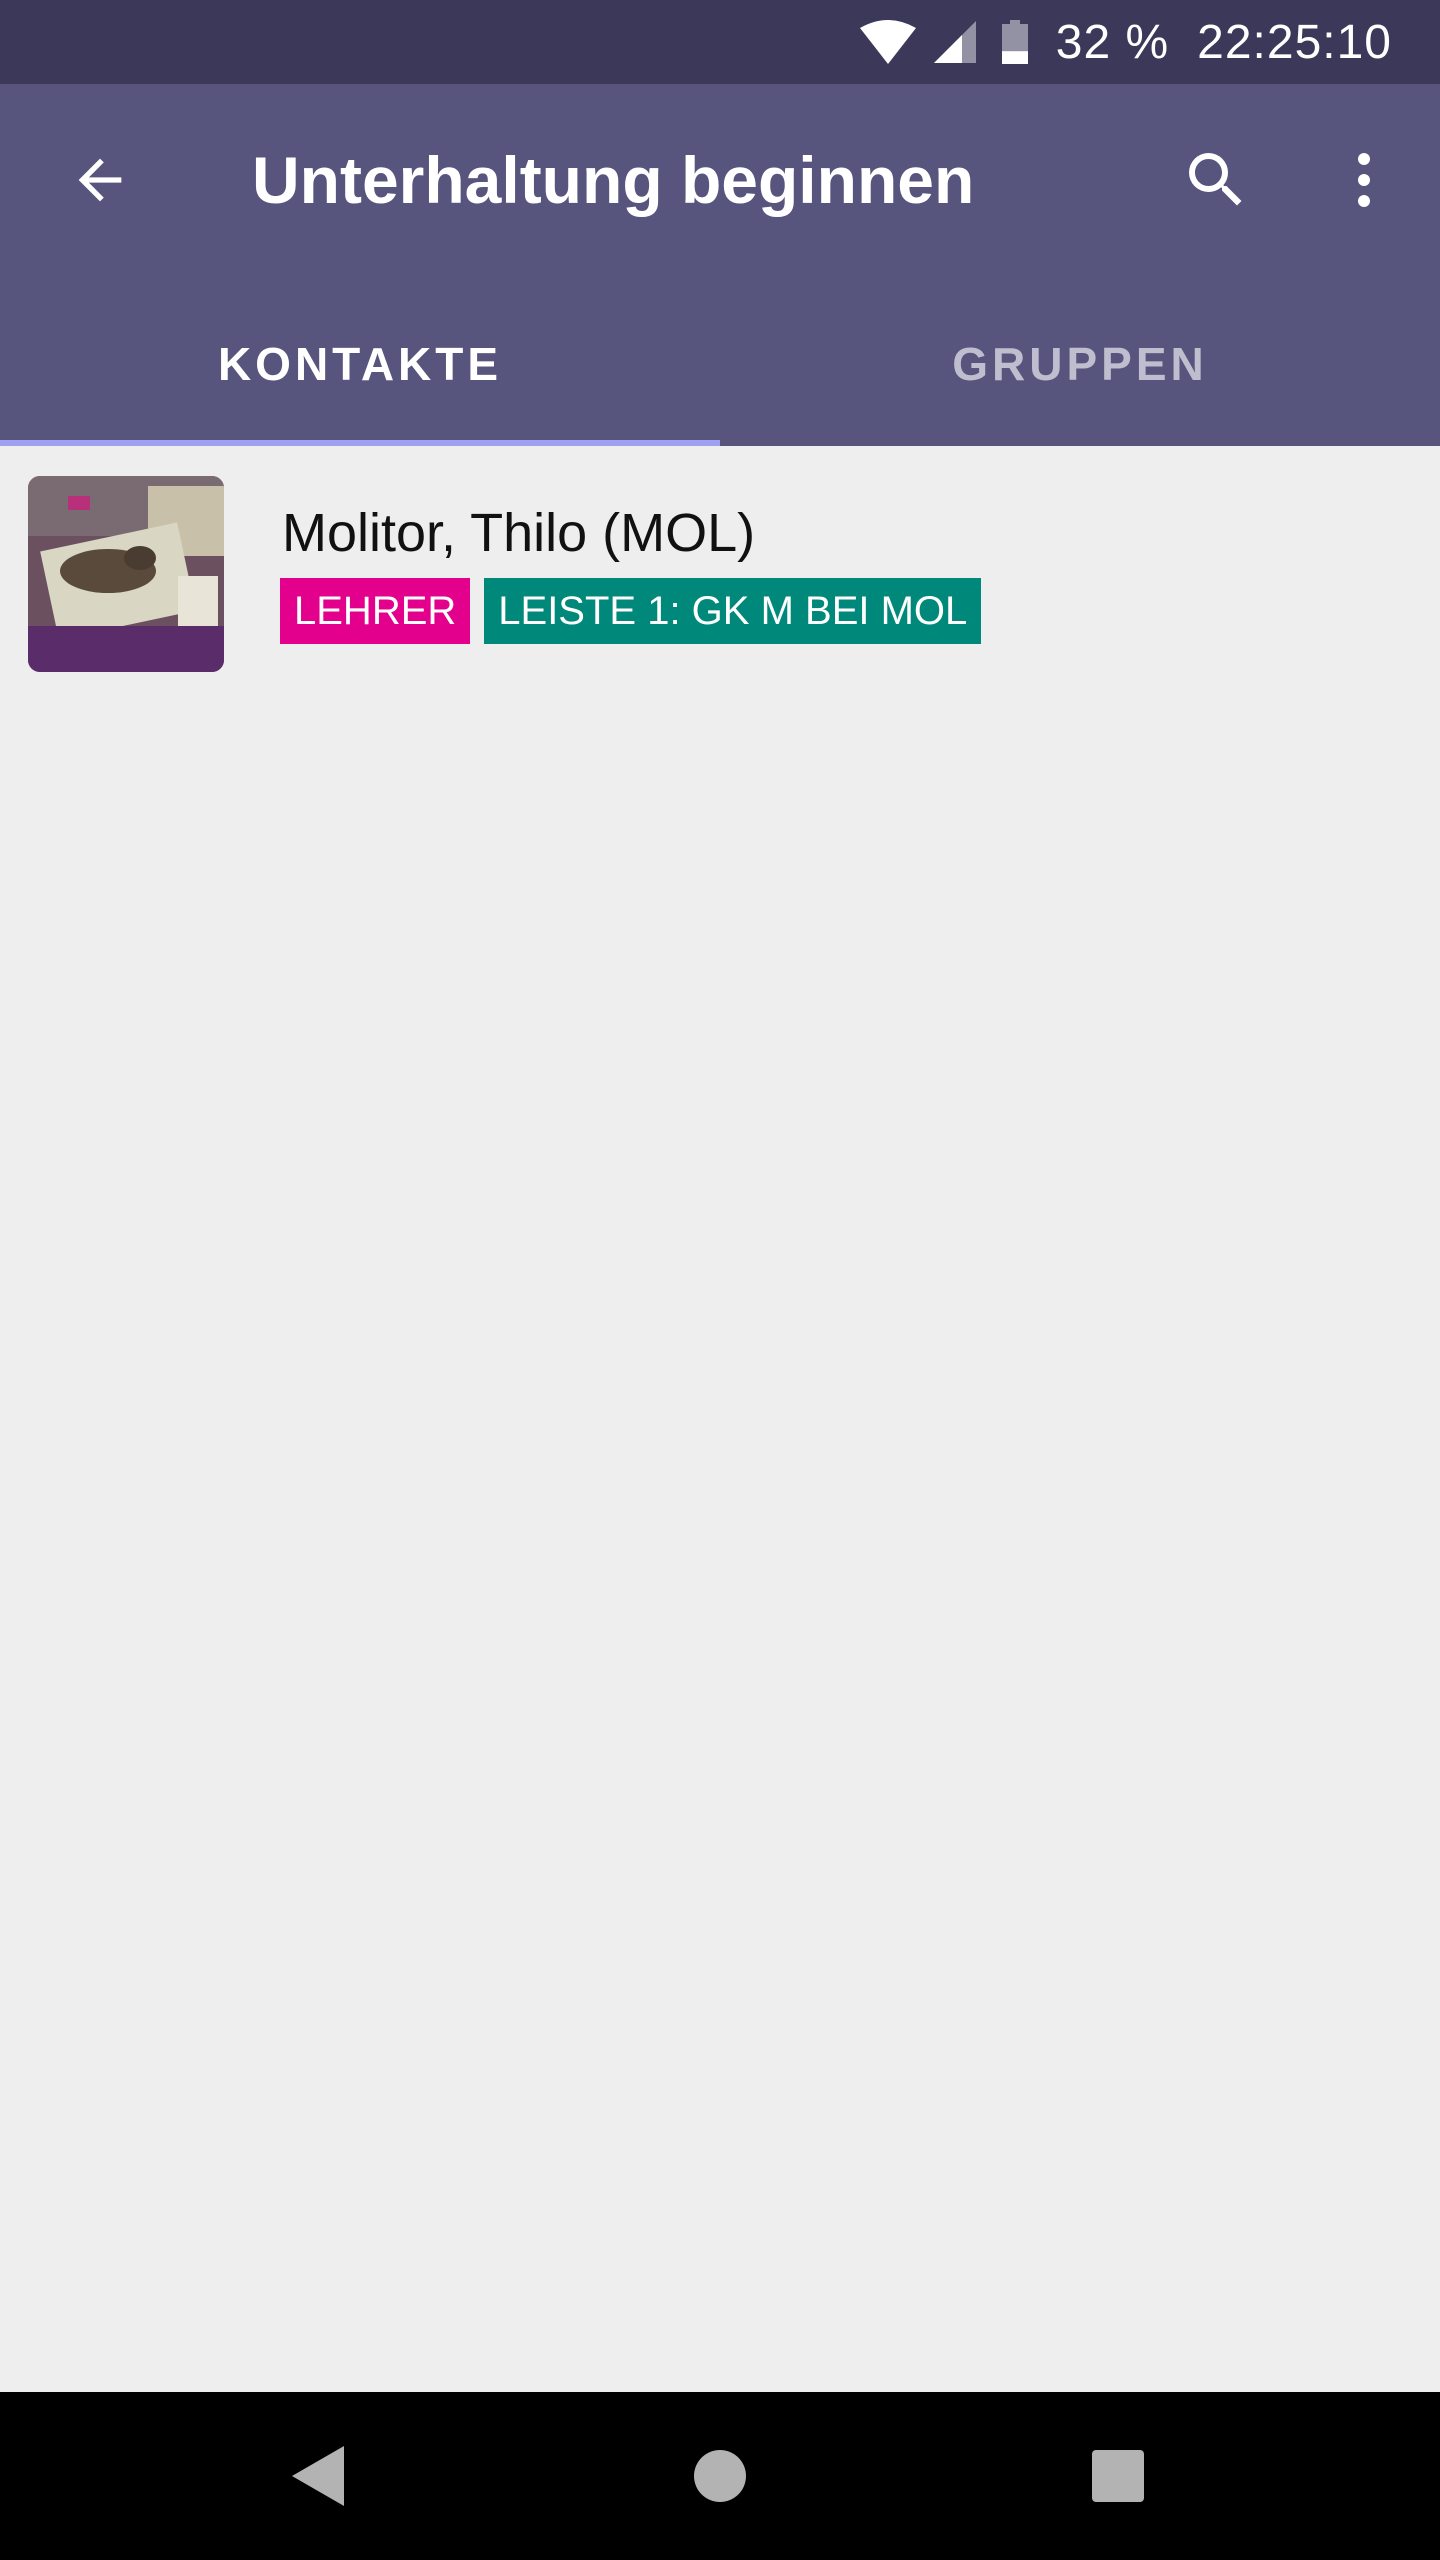  I want to click on avatar, so click(126, 574).